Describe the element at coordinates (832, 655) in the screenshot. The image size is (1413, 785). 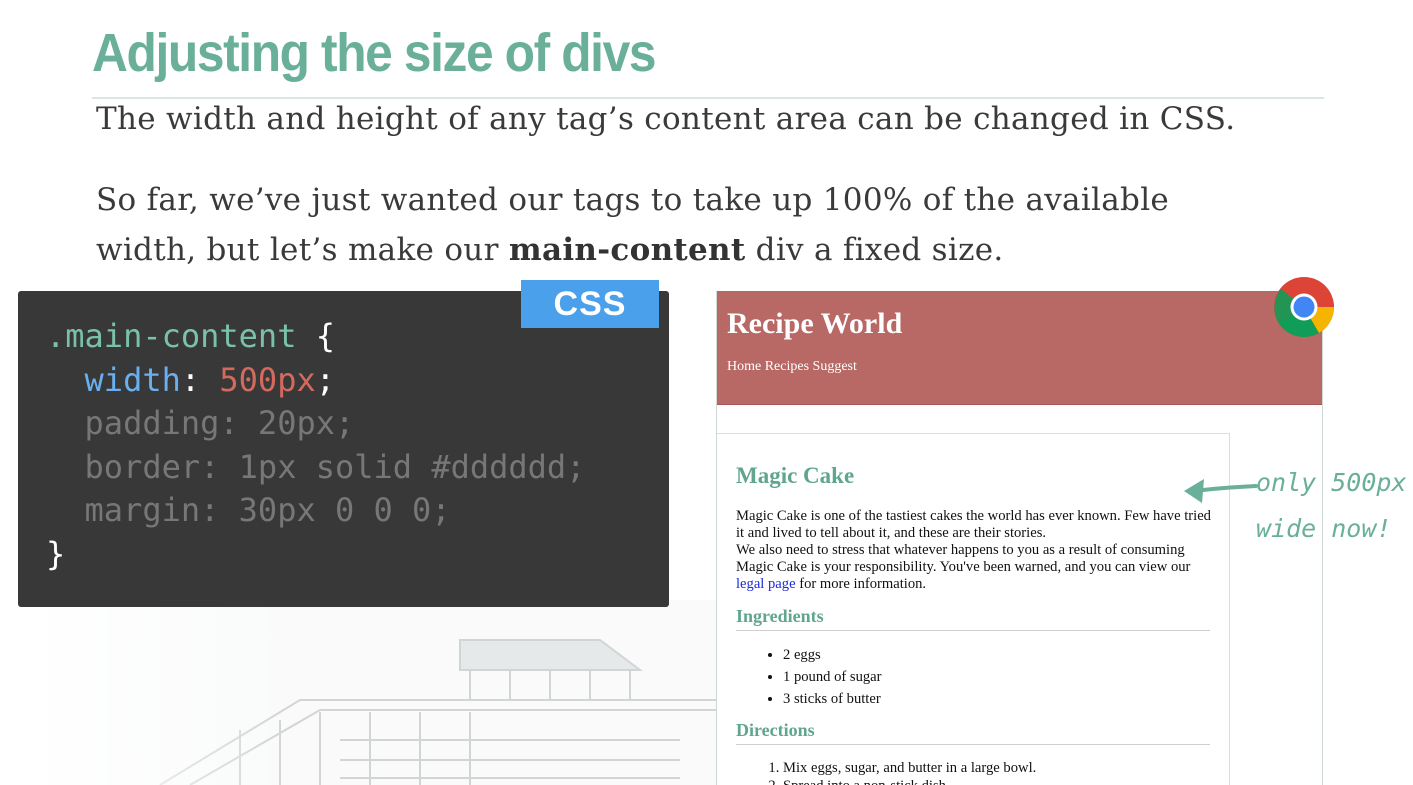
I see `list-item: 2 eggs` at that location.